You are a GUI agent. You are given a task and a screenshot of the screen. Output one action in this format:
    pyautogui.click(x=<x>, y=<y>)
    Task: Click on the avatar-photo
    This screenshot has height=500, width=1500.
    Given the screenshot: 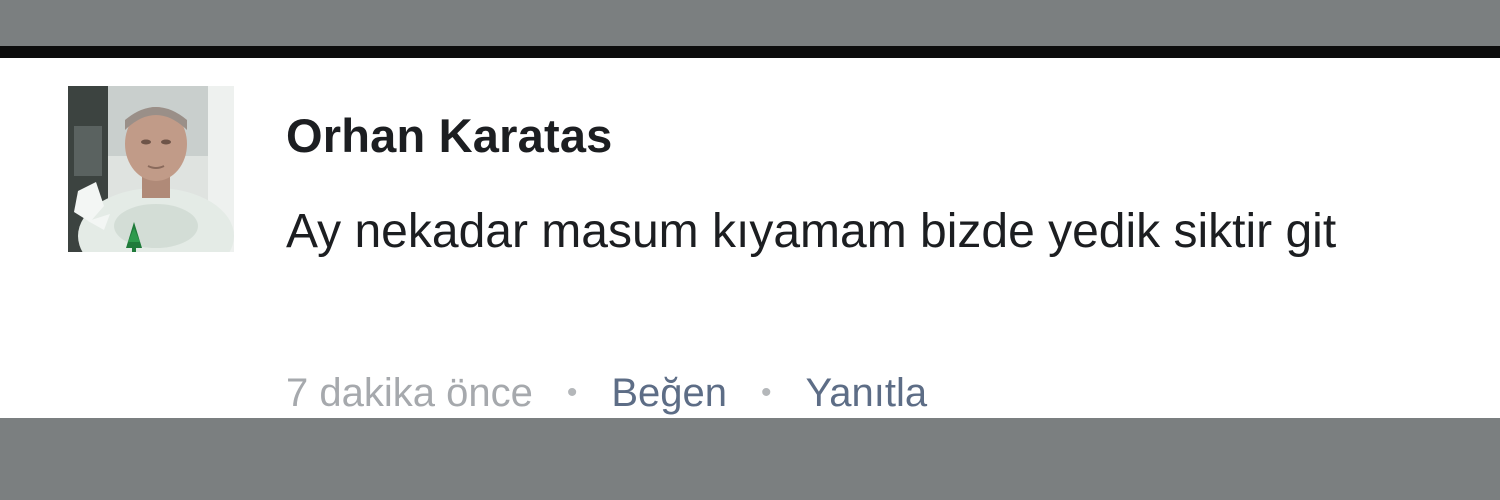 What is the action you would take?
    pyautogui.click(x=151, y=169)
    